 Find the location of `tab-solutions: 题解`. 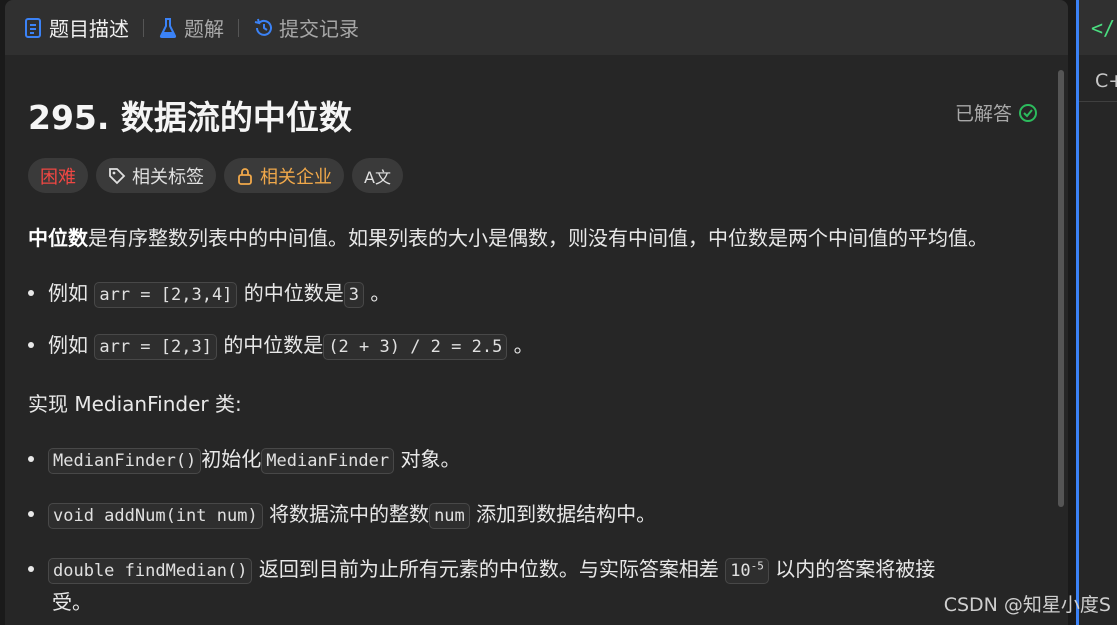

tab-solutions: 题解 is located at coordinates (191, 27).